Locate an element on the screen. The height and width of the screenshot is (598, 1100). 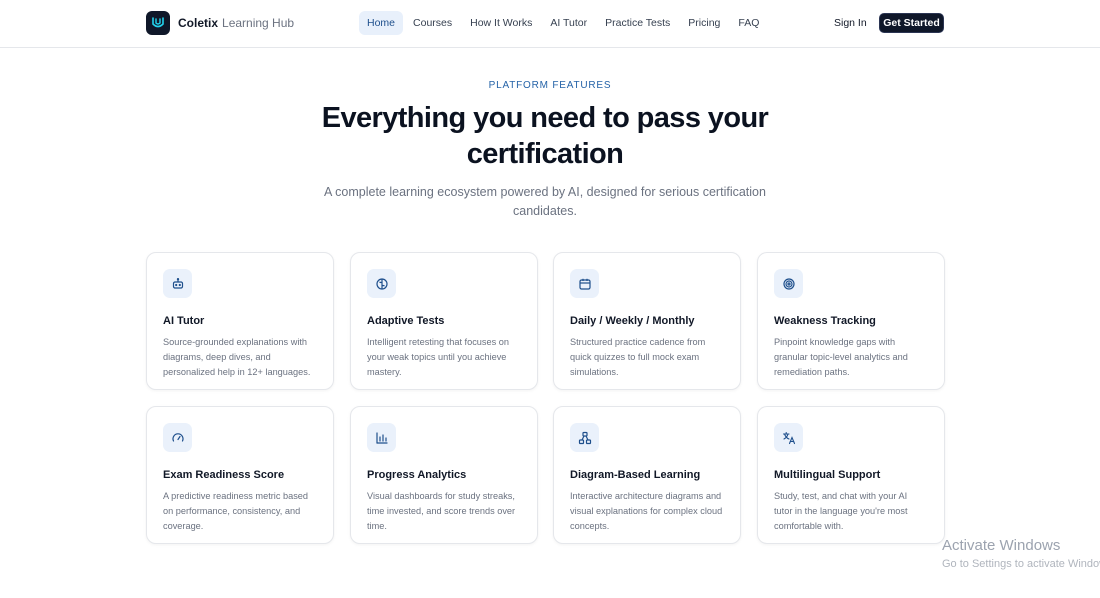
nav-link-home: Home is located at coordinates (381, 23).